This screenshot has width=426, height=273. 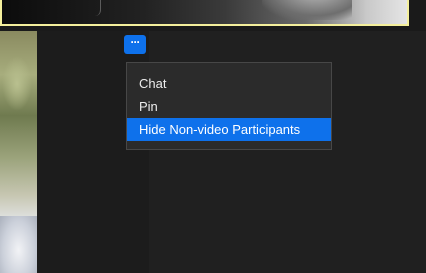 What do you see at coordinates (229, 83) in the screenshot?
I see `menu-item-chat: Chat` at bounding box center [229, 83].